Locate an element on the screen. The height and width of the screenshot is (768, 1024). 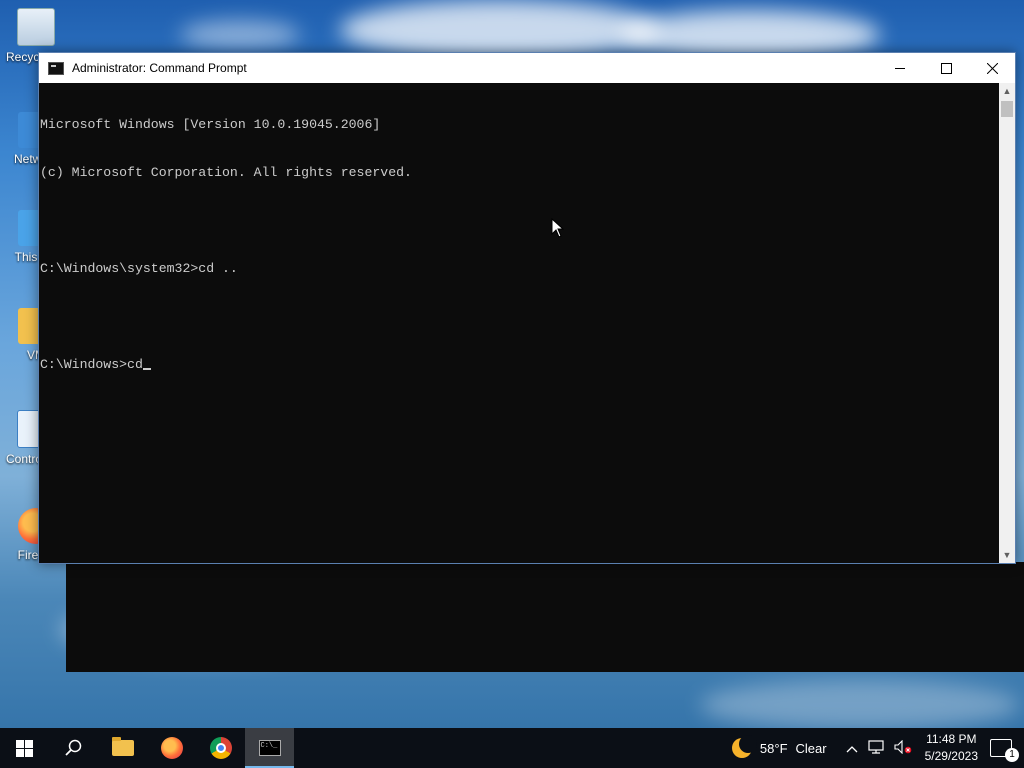
show-hidden-icons-chevron-up-icon is located at coordinates (852, 748).